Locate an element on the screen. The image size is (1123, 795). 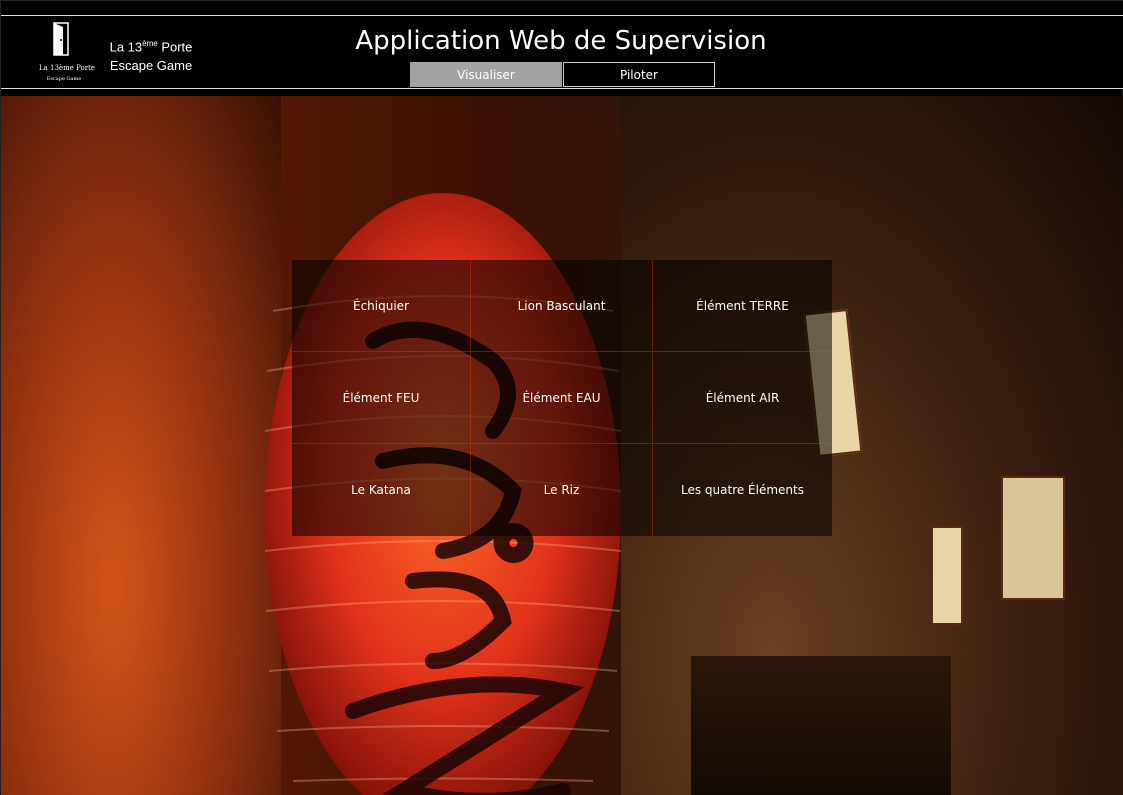
grid-item-element-eau: Élément EAU is located at coordinates (562, 398).